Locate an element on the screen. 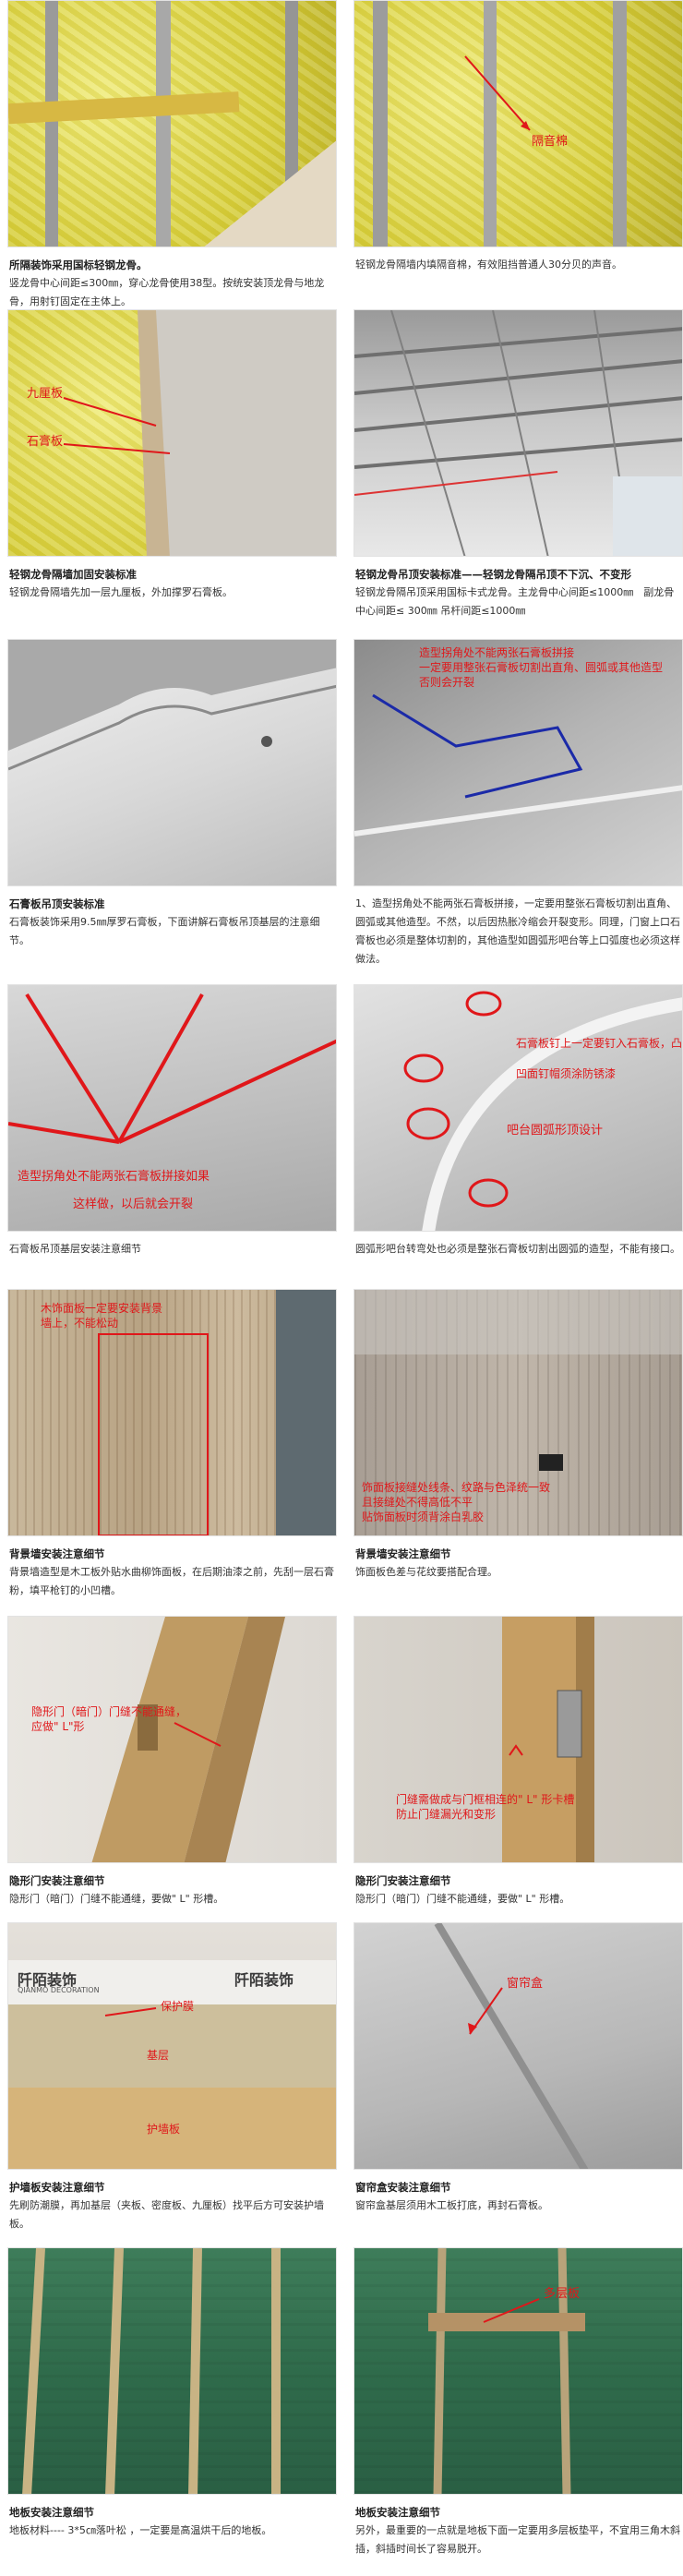 The width and height of the screenshot is (683, 2576). label-corner-3: 否则会开裂 is located at coordinates (447, 682).